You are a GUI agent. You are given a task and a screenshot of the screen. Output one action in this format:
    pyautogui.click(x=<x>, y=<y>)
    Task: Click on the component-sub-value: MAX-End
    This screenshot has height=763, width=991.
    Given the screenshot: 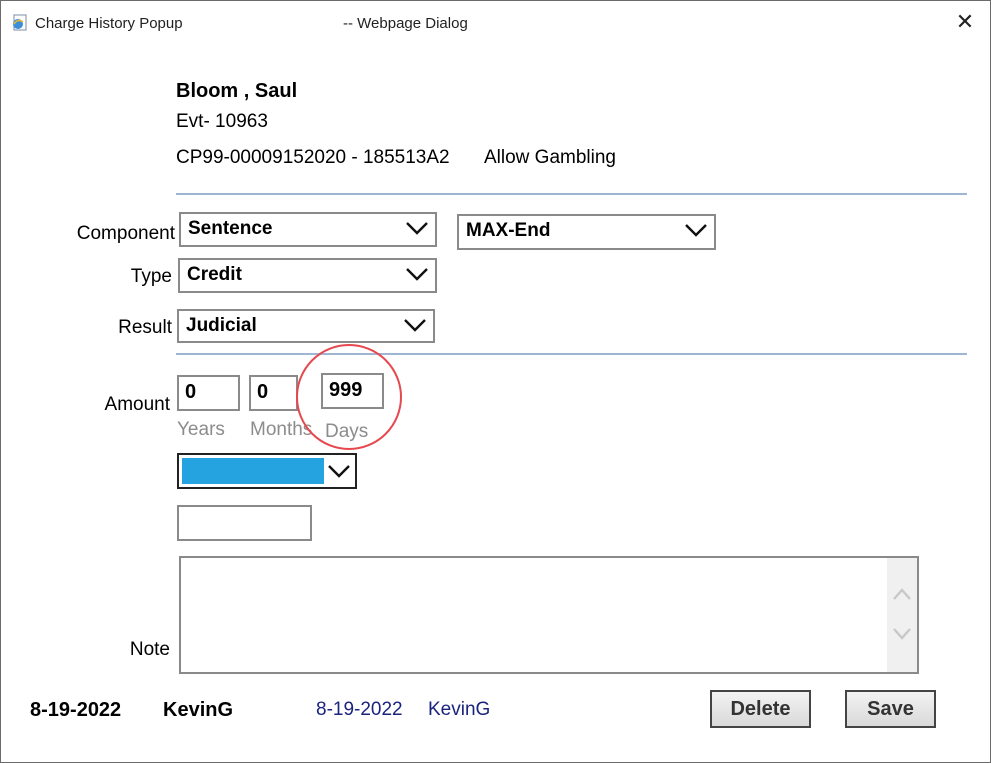 What is the action you would take?
    pyautogui.click(x=508, y=230)
    